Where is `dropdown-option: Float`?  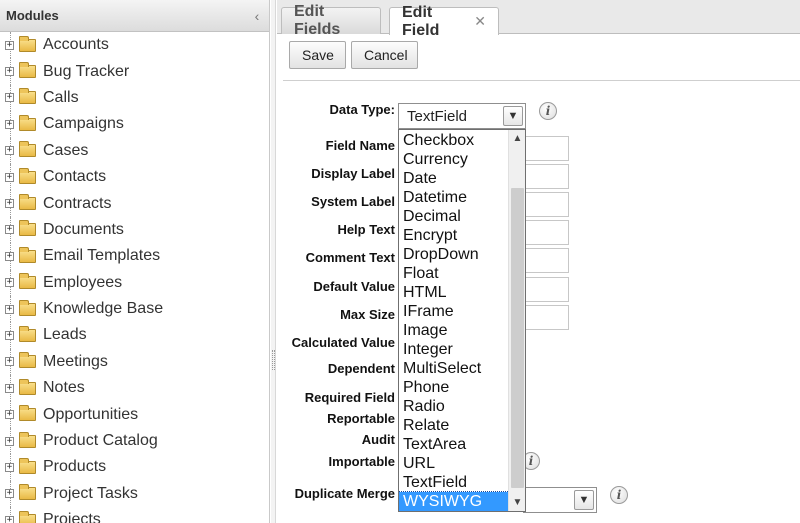 dropdown-option: Float is located at coordinates (454, 273).